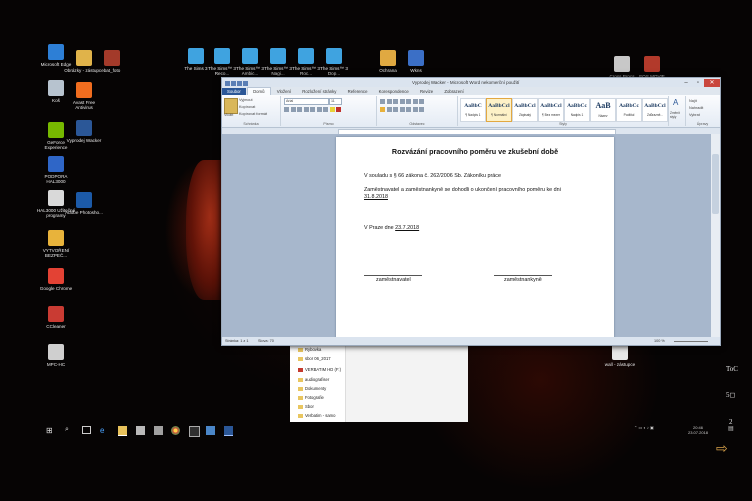  I want to click on minimize-button: –, so click(686, 83).